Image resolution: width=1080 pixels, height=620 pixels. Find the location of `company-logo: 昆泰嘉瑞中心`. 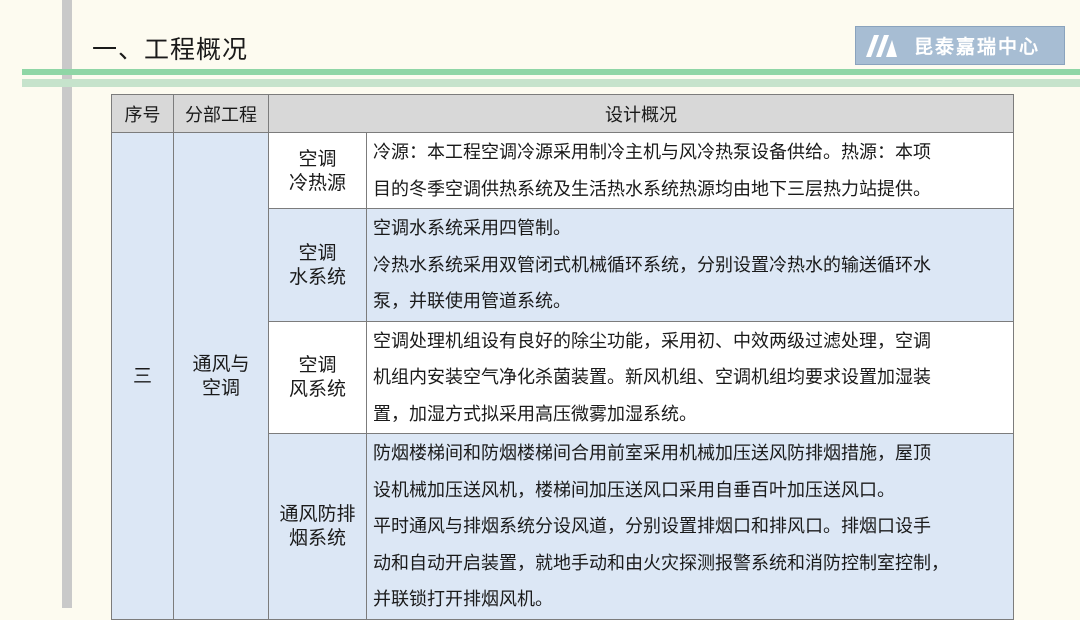

company-logo: 昆泰嘉瑞中心 is located at coordinates (960, 45).